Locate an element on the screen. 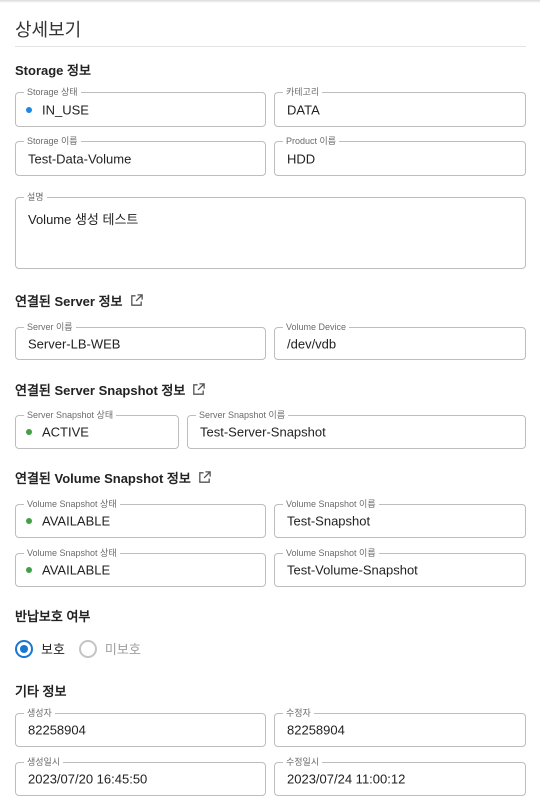 Image resolution: width=540 pixels, height=808 pixels. modified-at-label: 수정일시 is located at coordinates (303, 762).